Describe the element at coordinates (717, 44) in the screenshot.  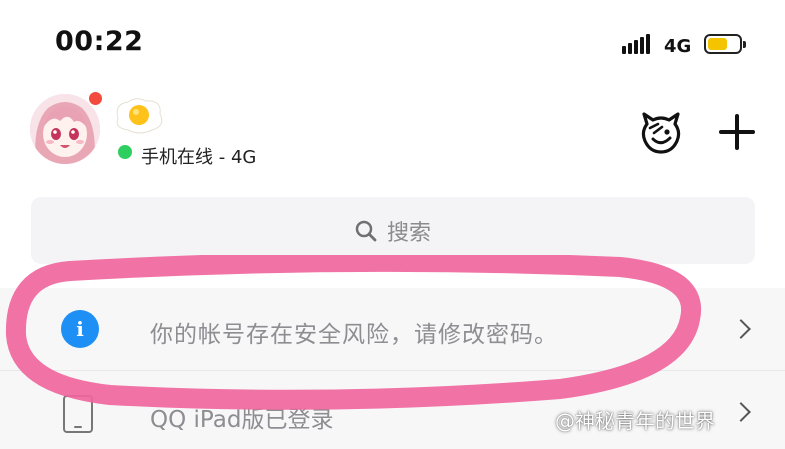
I see `battery-fill` at that location.